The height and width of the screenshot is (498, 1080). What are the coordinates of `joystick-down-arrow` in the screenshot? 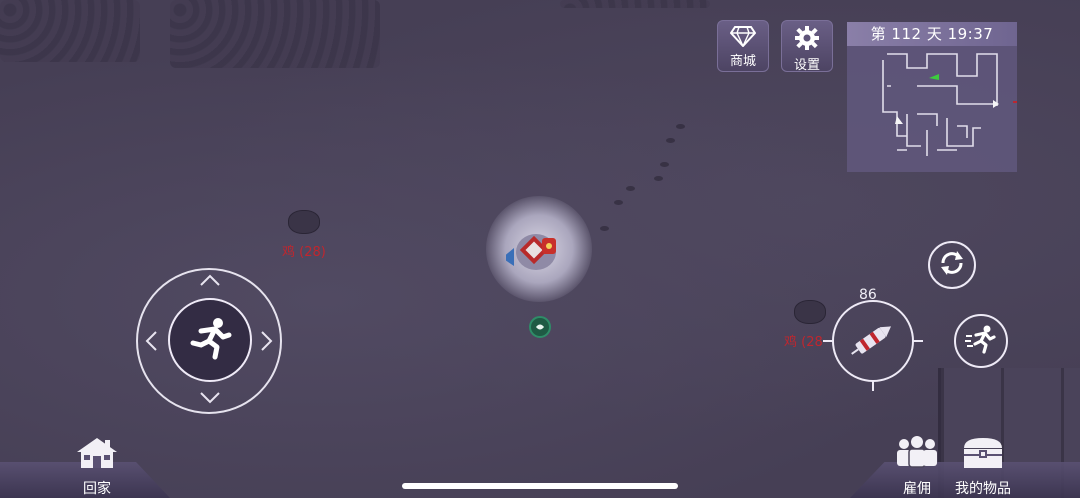 It's located at (210, 399).